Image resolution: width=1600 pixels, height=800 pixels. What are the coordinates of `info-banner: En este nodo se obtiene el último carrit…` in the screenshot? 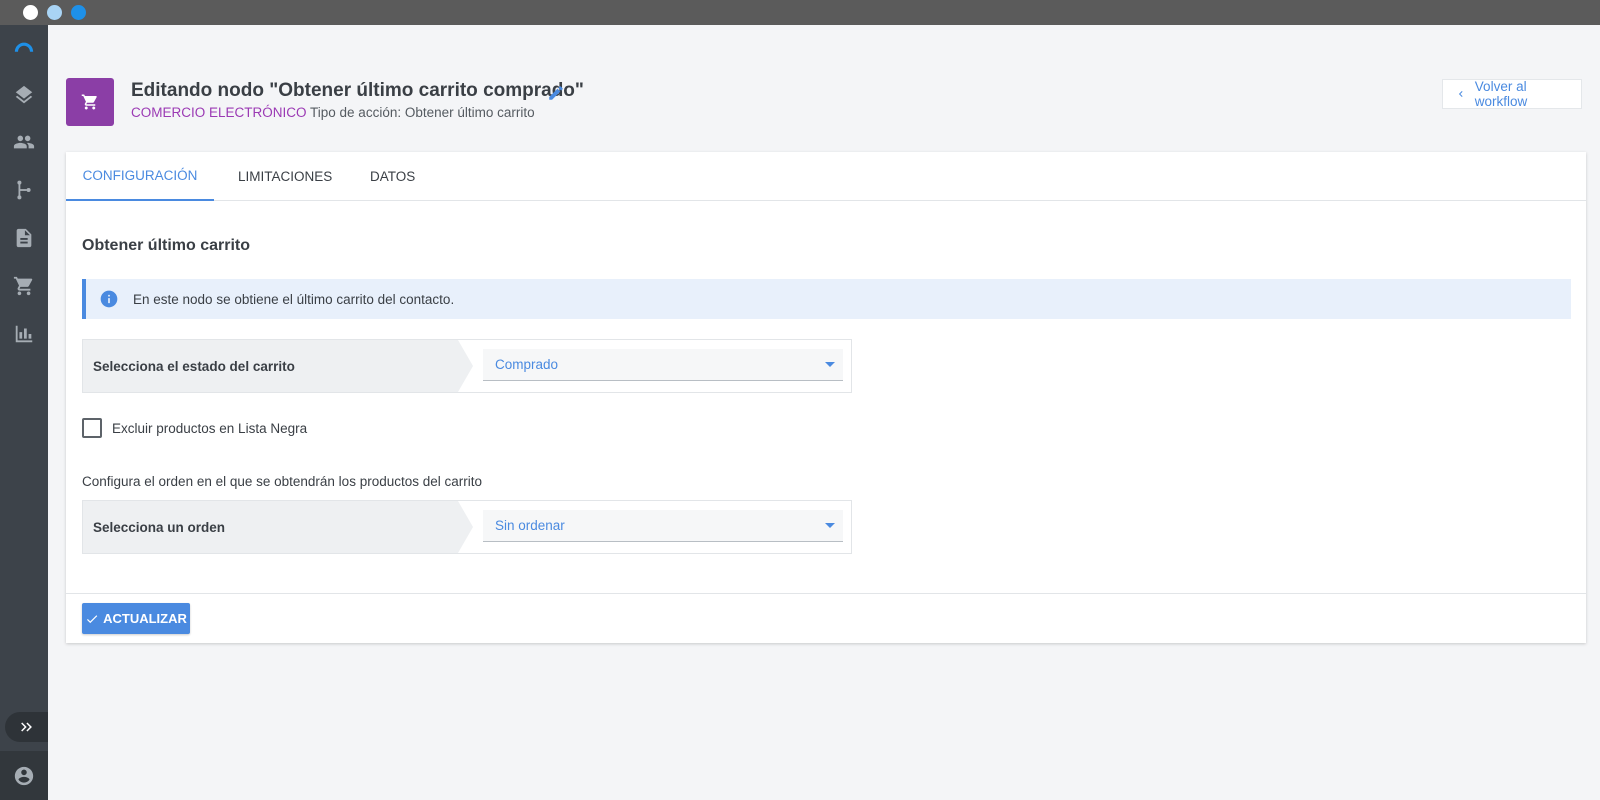 It's located at (826, 299).